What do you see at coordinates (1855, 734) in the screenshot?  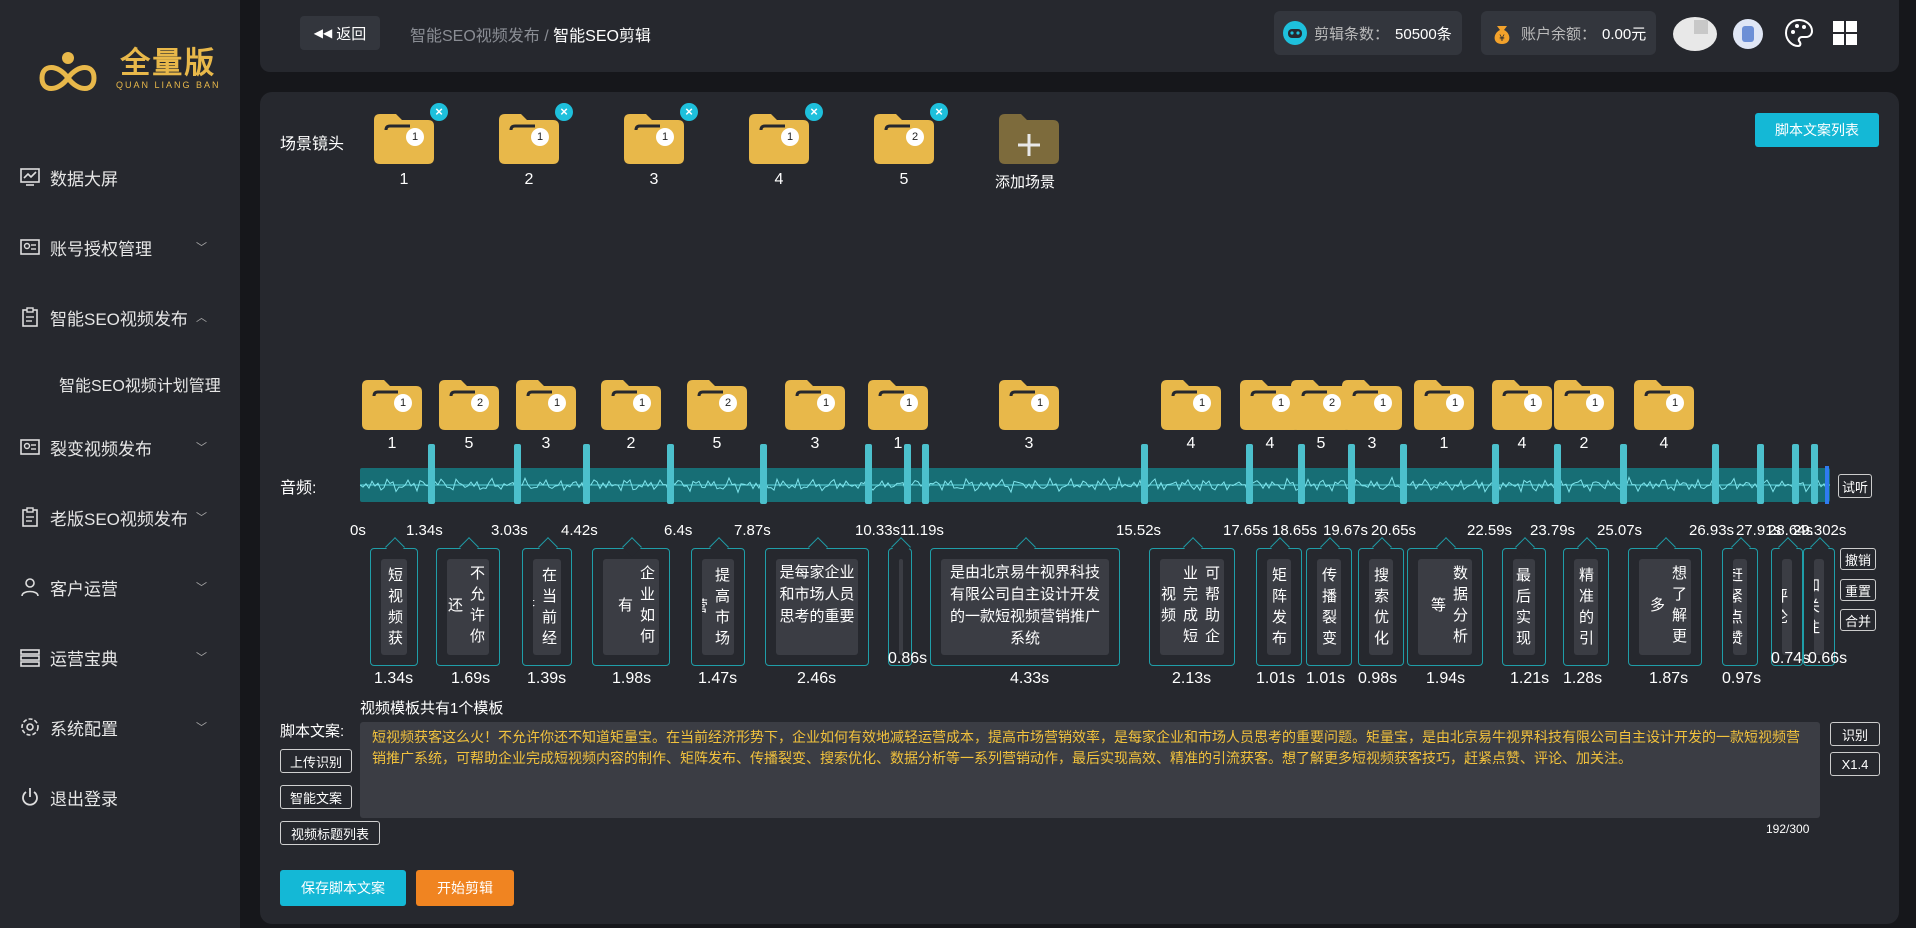 I see `recognize-button: 识别` at bounding box center [1855, 734].